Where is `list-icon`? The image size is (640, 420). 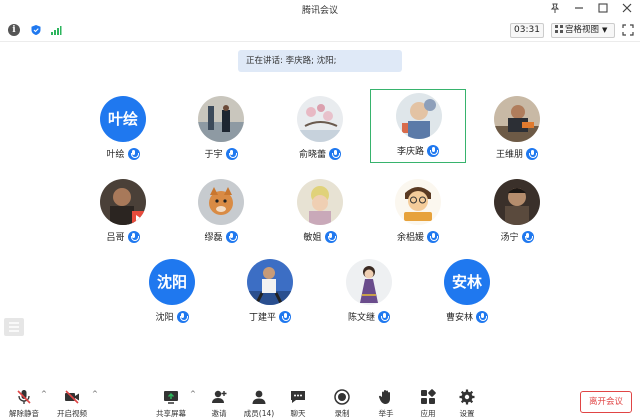 list-icon is located at coordinates (14, 327).